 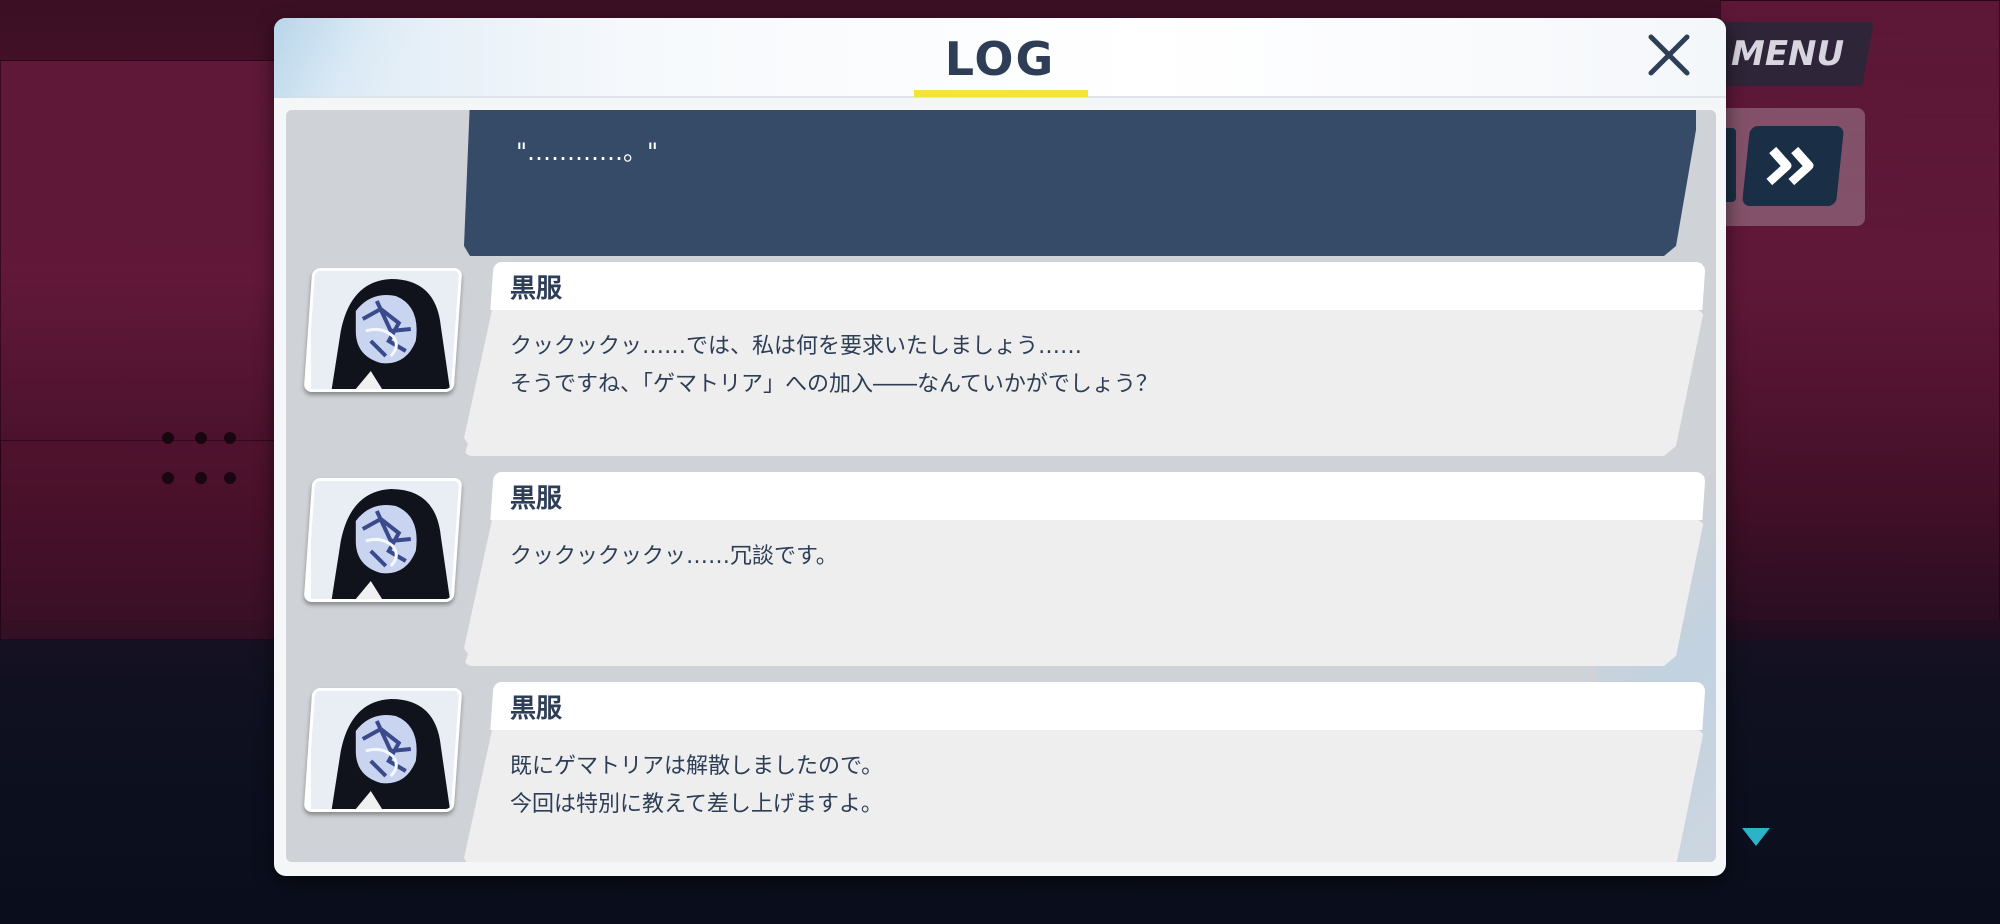 What do you see at coordinates (1756, 837) in the screenshot?
I see `triangle-down-icon` at bounding box center [1756, 837].